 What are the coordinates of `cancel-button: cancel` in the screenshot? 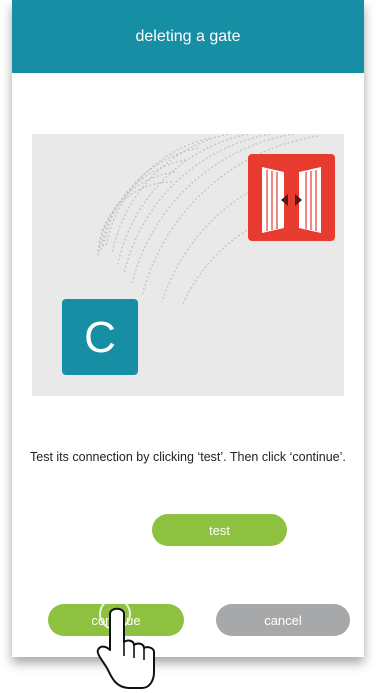 It's located at (283, 620).